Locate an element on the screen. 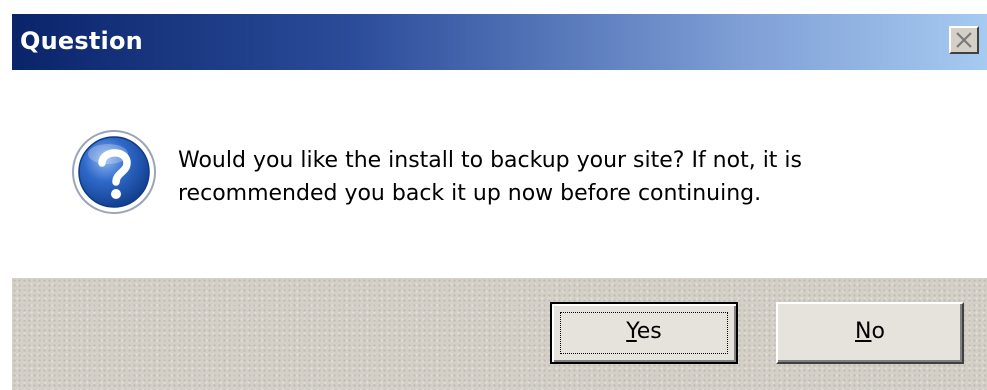 The height and width of the screenshot is (390, 987). dialog-left-margin is located at coordinates (6, 195).